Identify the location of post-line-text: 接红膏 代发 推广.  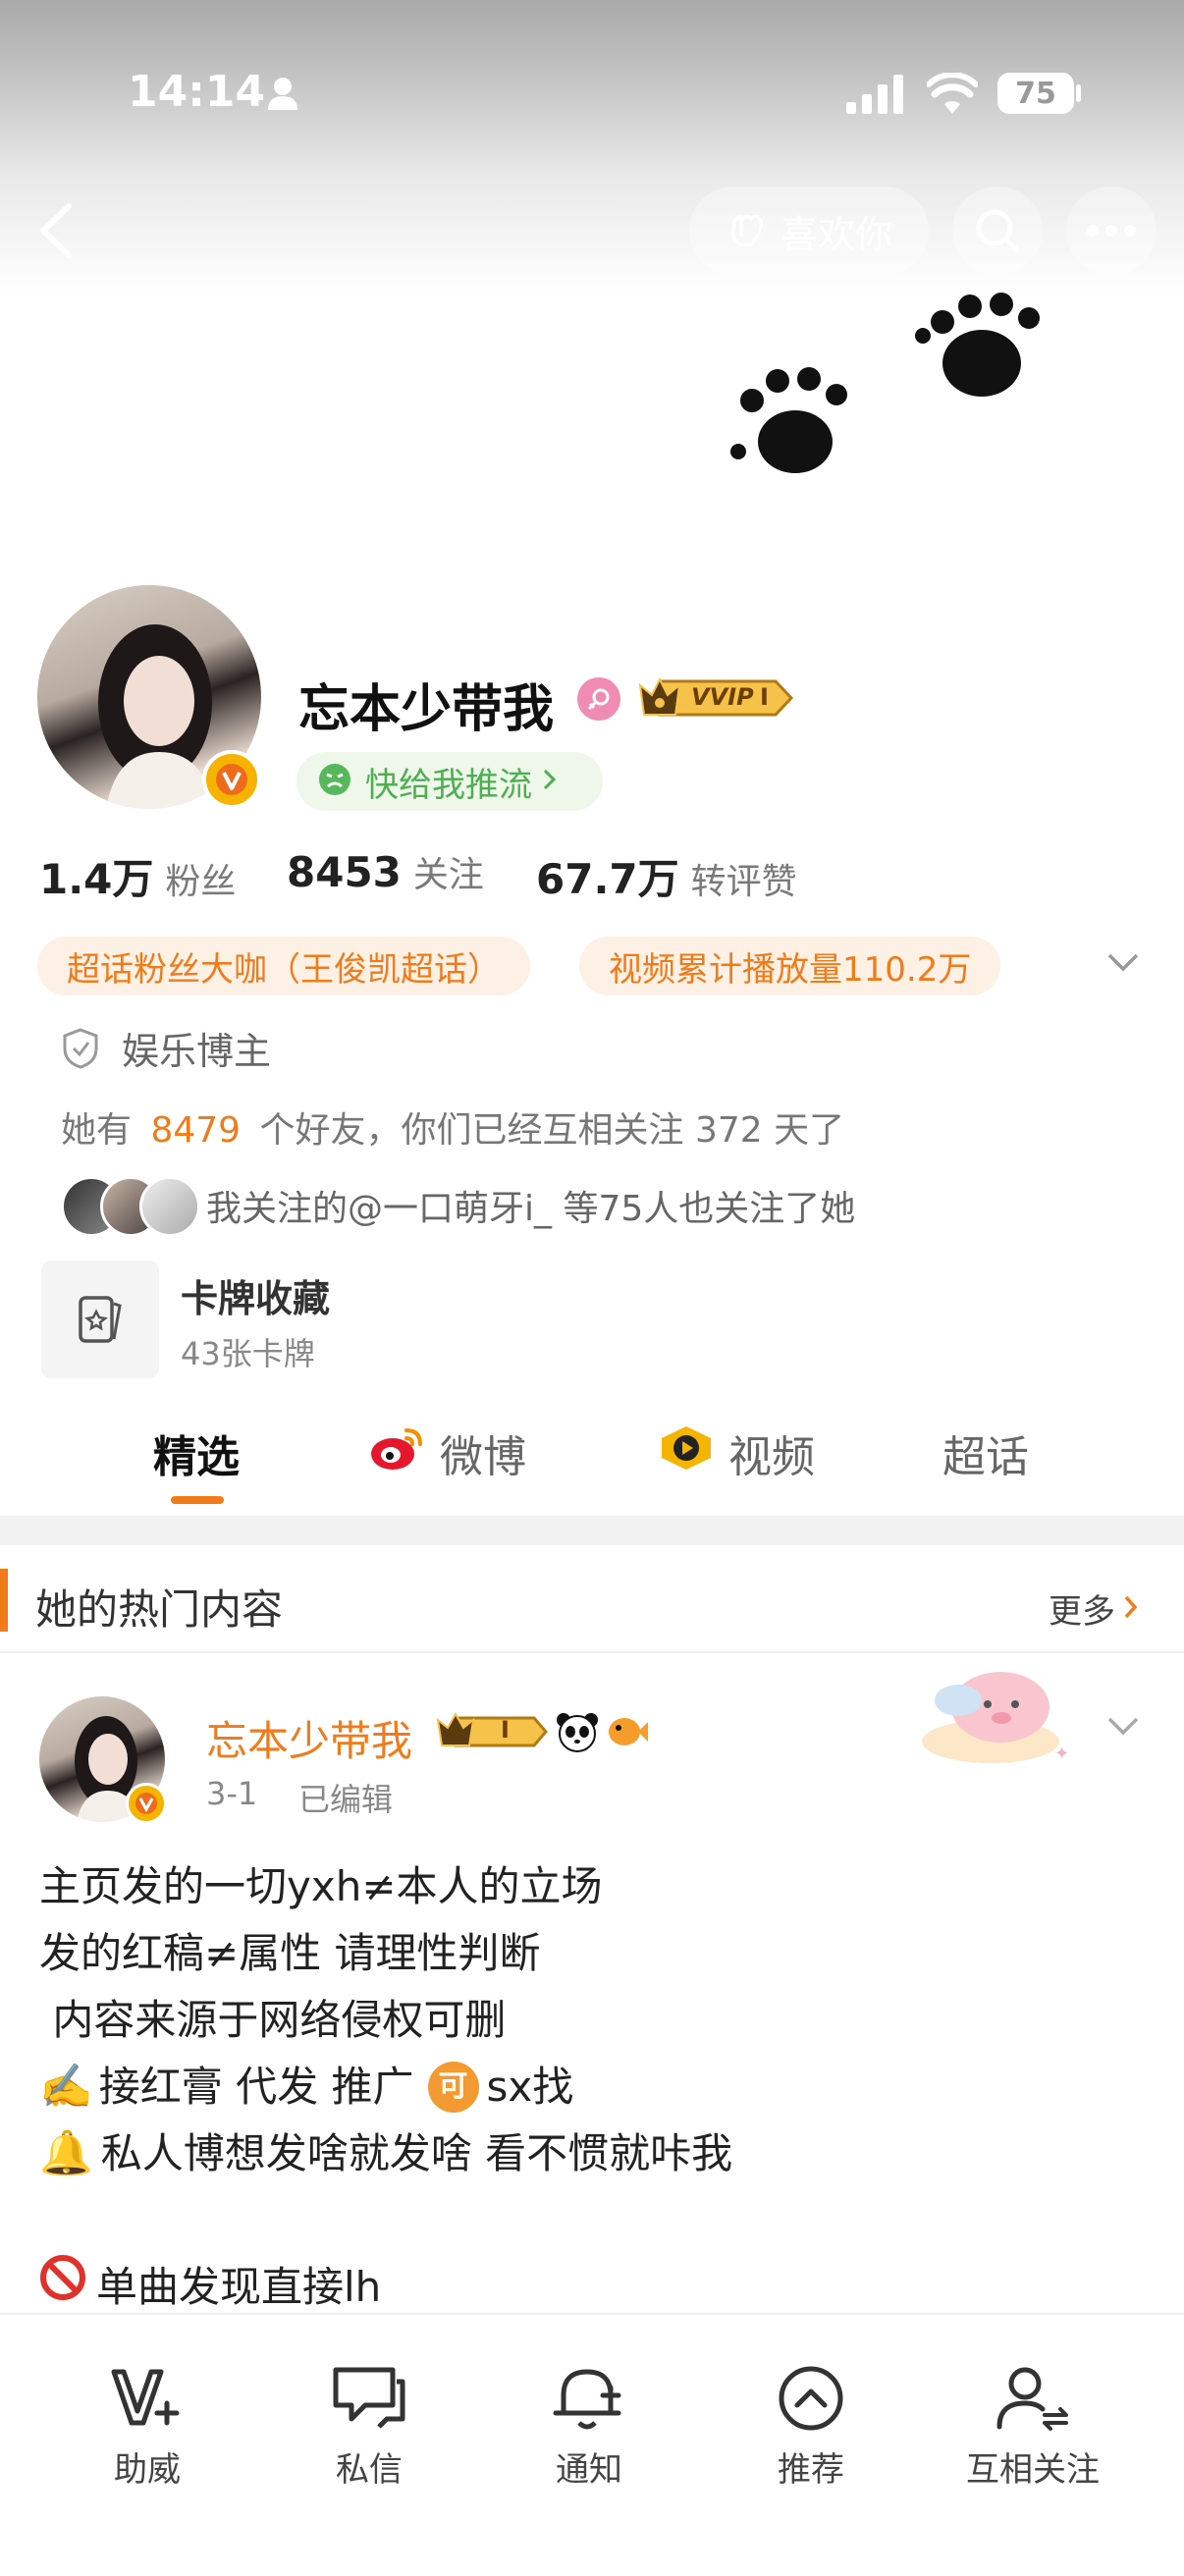
(256, 2087).